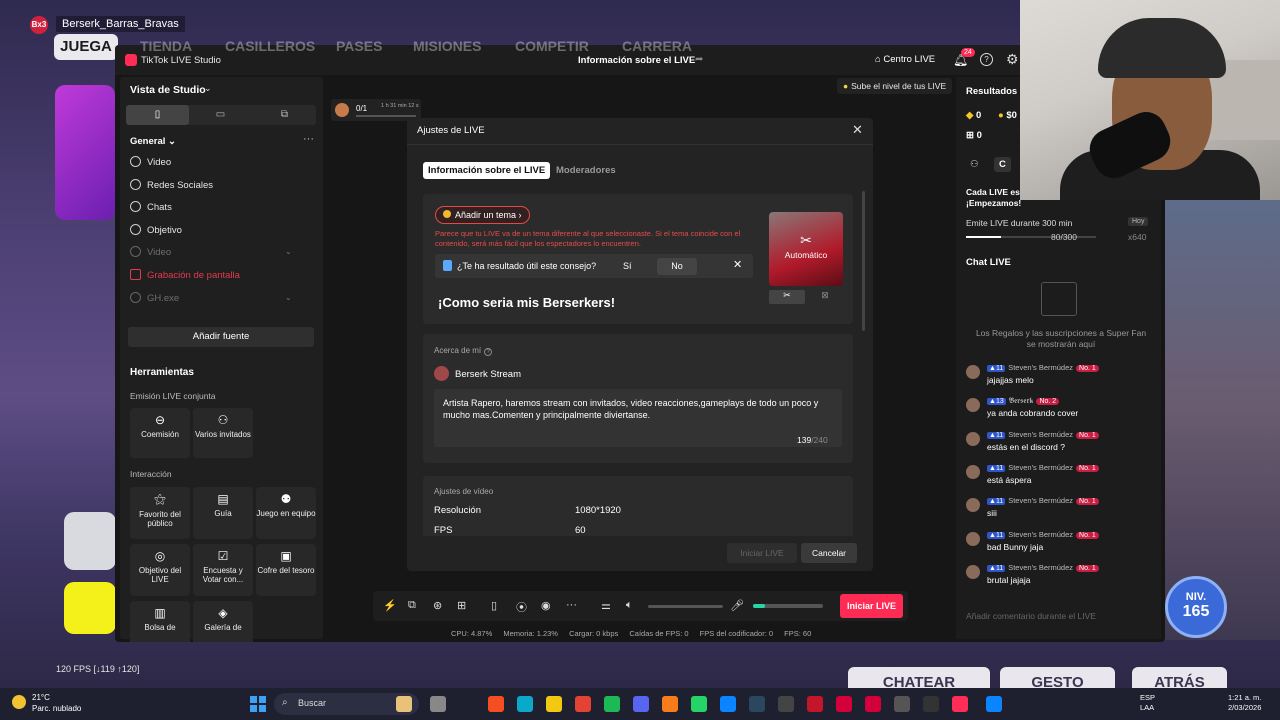  Describe the element at coordinates (806, 249) in the screenshot. I see `cover-image: ✂ Automático` at that location.